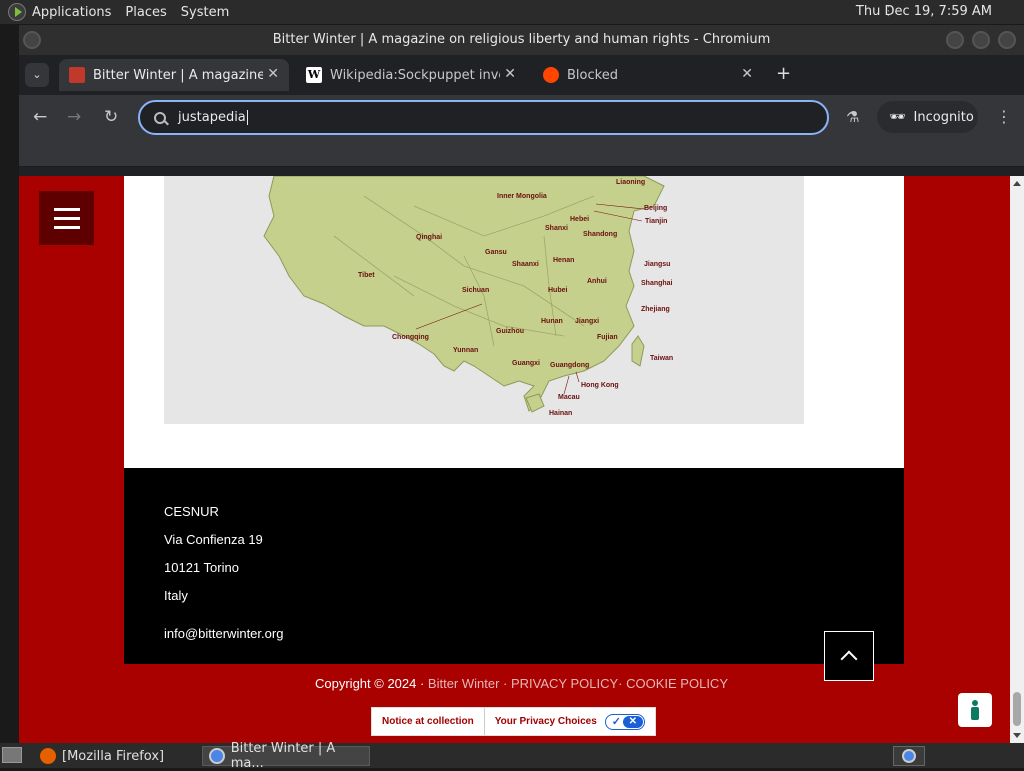 The height and width of the screenshot is (771, 1024). I want to click on menu-places: Places, so click(145, 12).